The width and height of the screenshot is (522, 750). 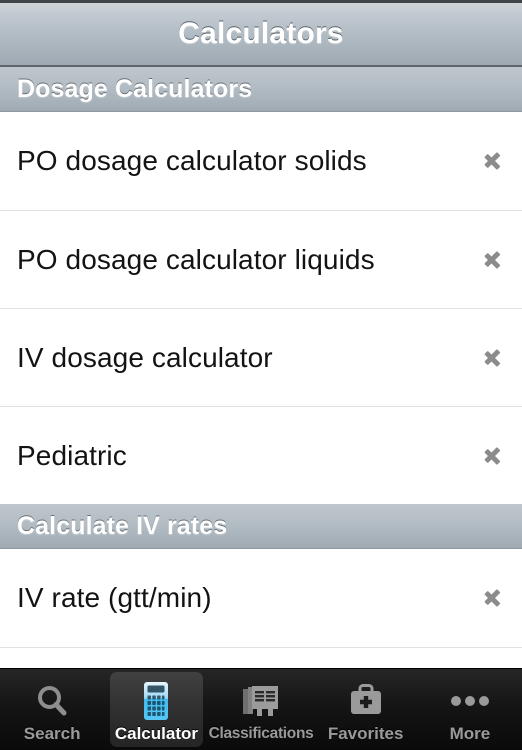 I want to click on tab-label: Calculator, so click(x=156, y=733).